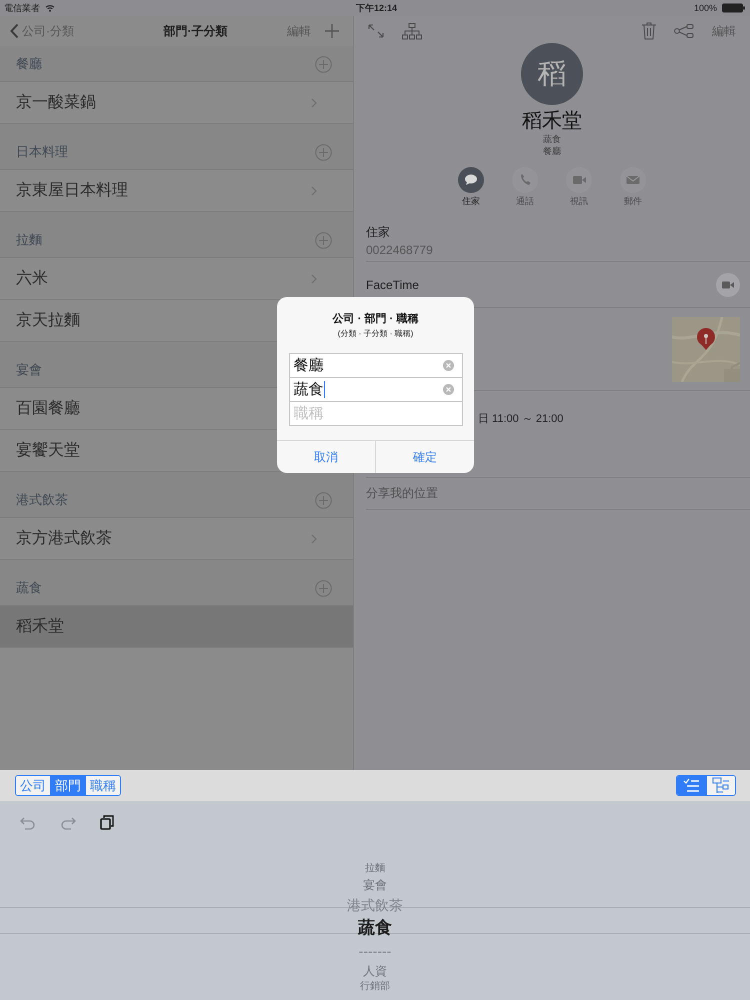  What do you see at coordinates (728, 284) in the screenshot?
I see `video-call-icon` at bounding box center [728, 284].